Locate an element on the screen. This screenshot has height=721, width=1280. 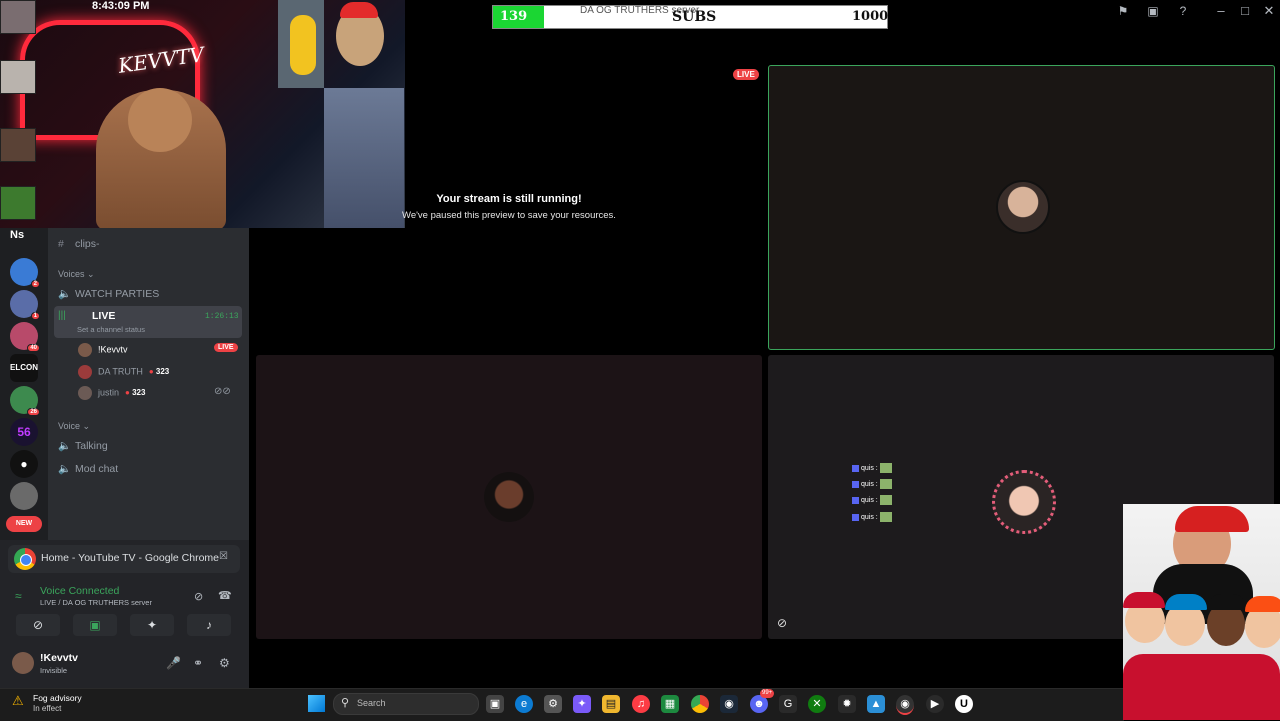
soundboard-icon: ♪ is located at coordinates (209, 625).